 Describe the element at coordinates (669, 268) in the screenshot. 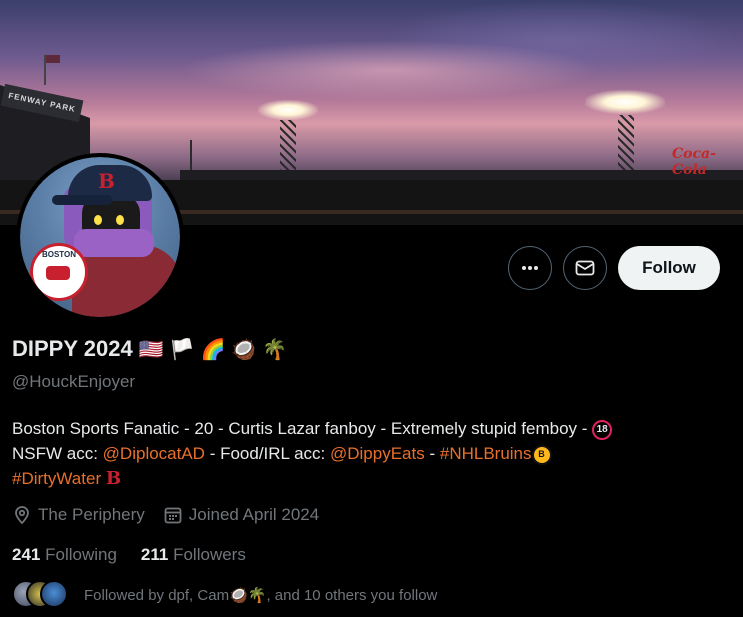

I see `follow-button: Follow` at that location.